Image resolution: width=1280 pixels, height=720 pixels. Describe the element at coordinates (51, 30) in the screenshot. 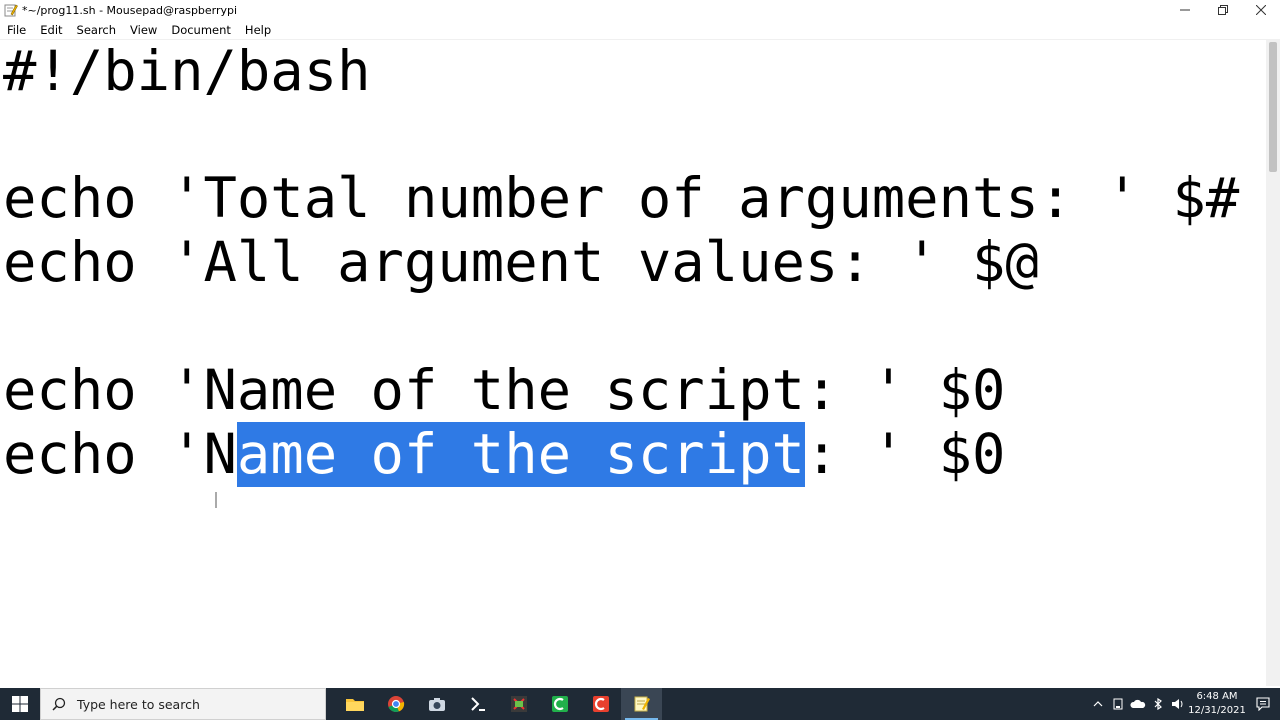

I see `menu-edit: Edit` at that location.